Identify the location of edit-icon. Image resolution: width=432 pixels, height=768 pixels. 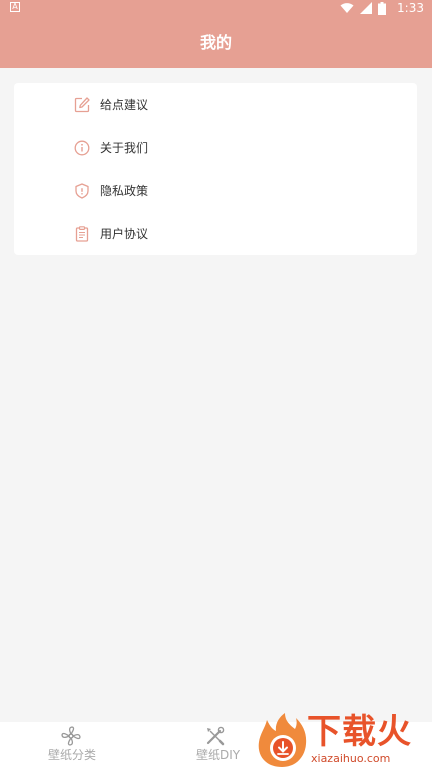
(82, 105).